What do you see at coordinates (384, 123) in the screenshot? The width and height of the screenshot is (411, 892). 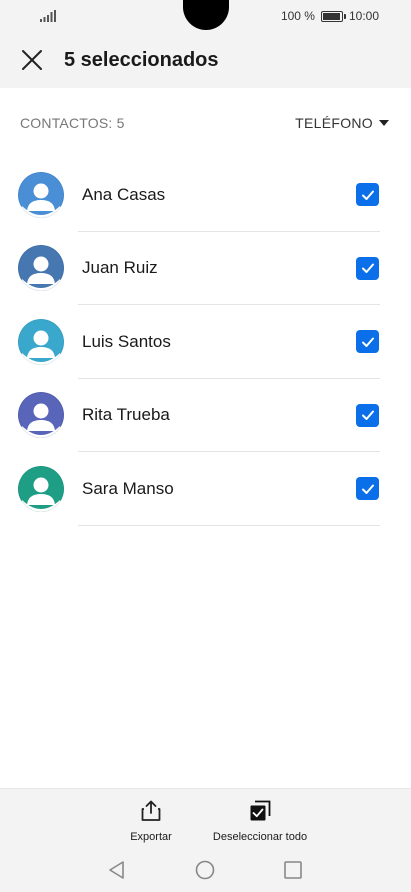 I see `caret-down-icon` at bounding box center [384, 123].